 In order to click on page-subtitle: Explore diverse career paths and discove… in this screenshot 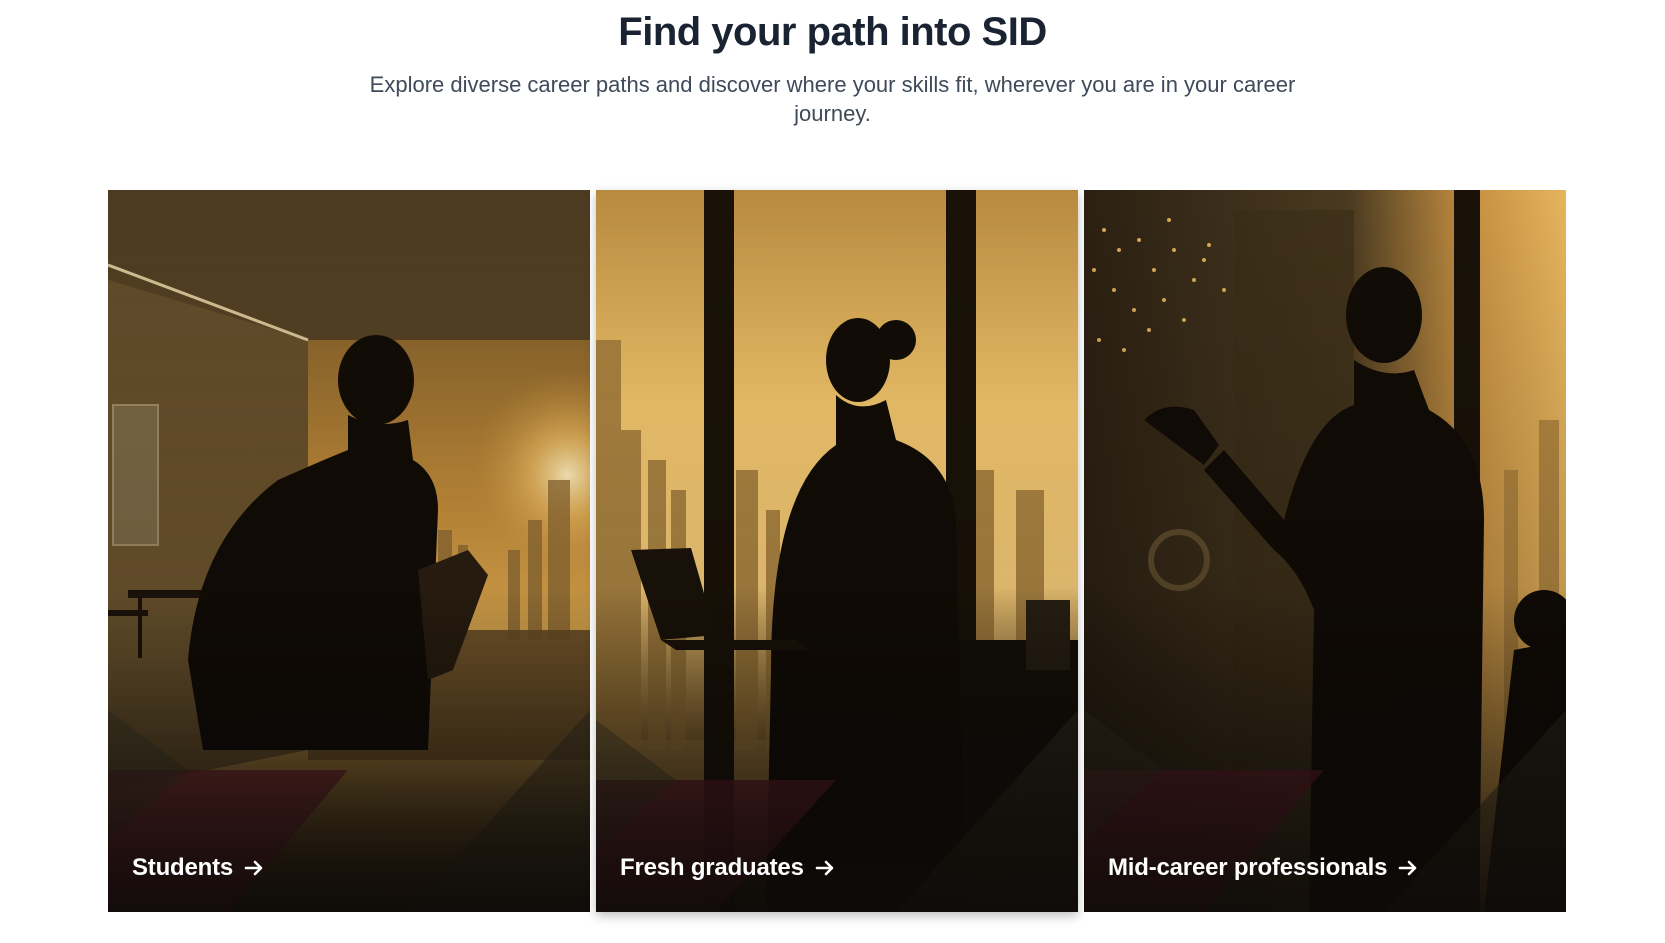, I will do `click(832, 99)`.